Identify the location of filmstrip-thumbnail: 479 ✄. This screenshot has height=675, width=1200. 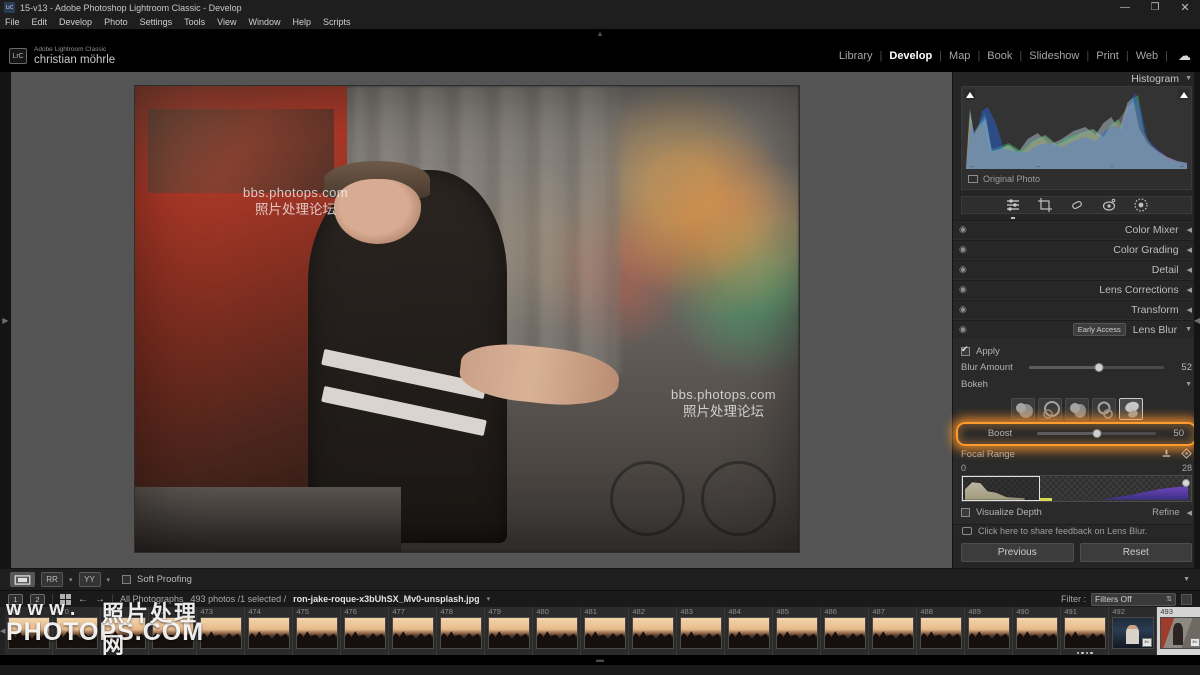
(509, 631).